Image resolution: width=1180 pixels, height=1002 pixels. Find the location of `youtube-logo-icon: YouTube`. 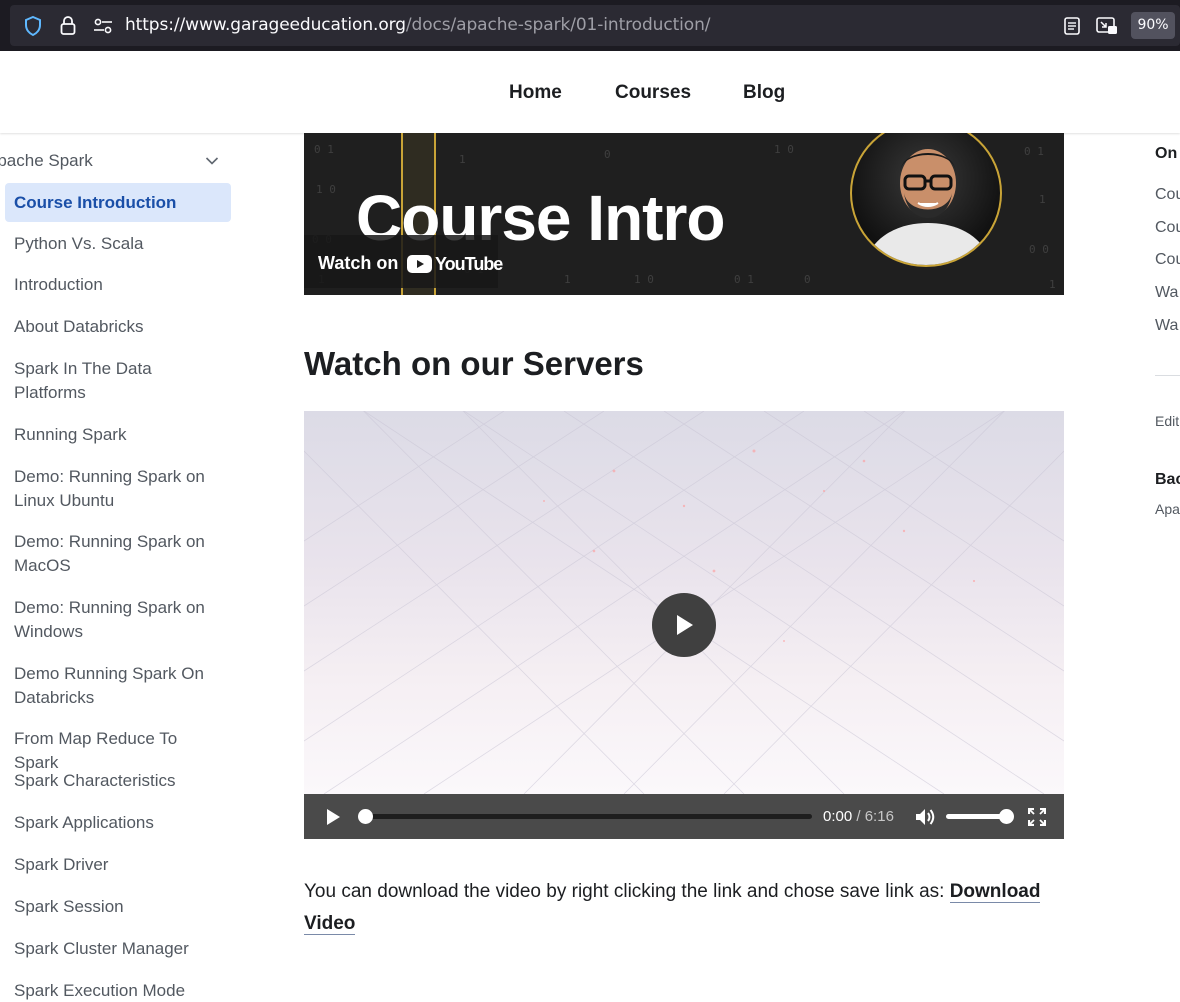

youtube-logo-icon: YouTube is located at coordinates (455, 263).